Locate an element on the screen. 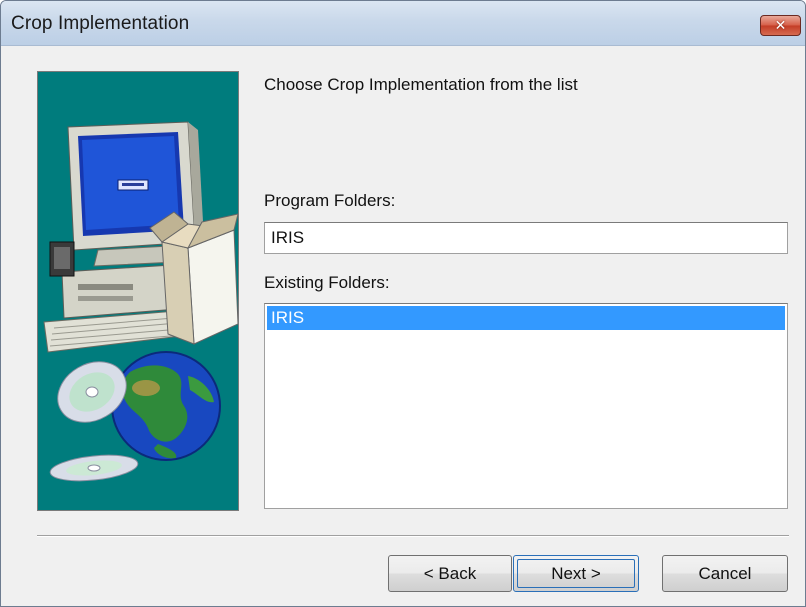 Image resolution: width=806 pixels, height=607 pixels. divider is located at coordinates (413, 536).